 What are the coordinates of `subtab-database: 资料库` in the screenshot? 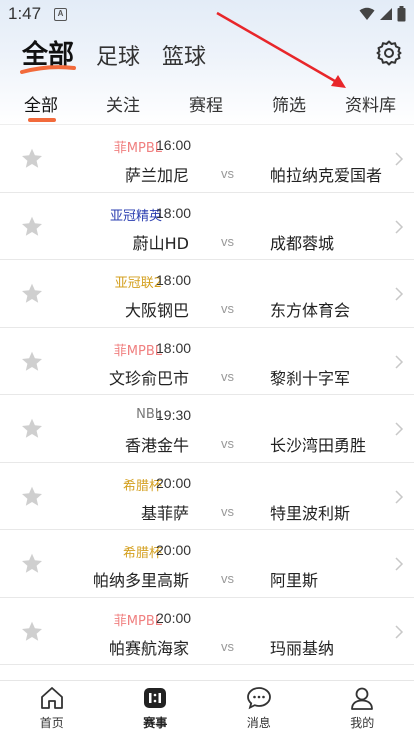 It's located at (370, 103).